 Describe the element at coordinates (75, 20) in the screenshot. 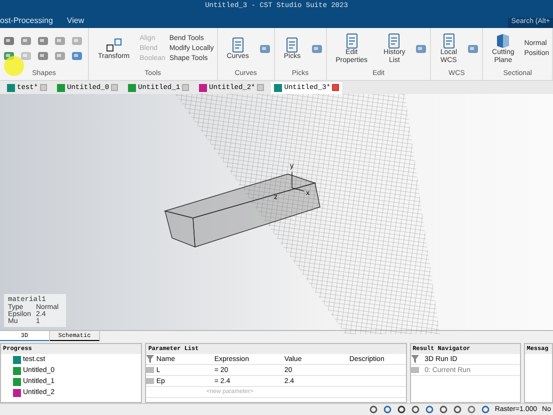

I see `menu-item: View` at that location.